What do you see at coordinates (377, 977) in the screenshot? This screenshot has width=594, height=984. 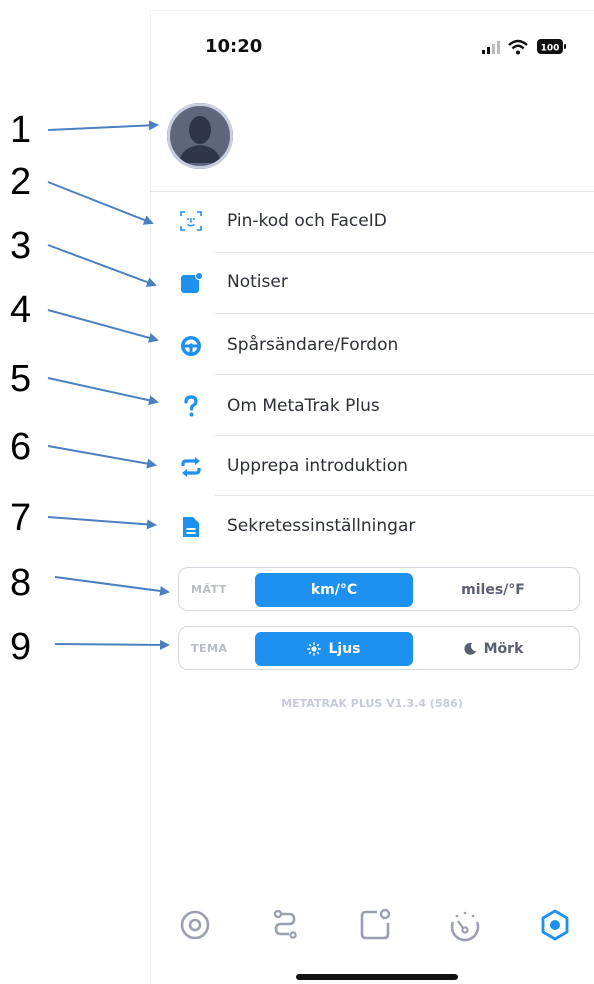 I see `home-indicator` at bounding box center [377, 977].